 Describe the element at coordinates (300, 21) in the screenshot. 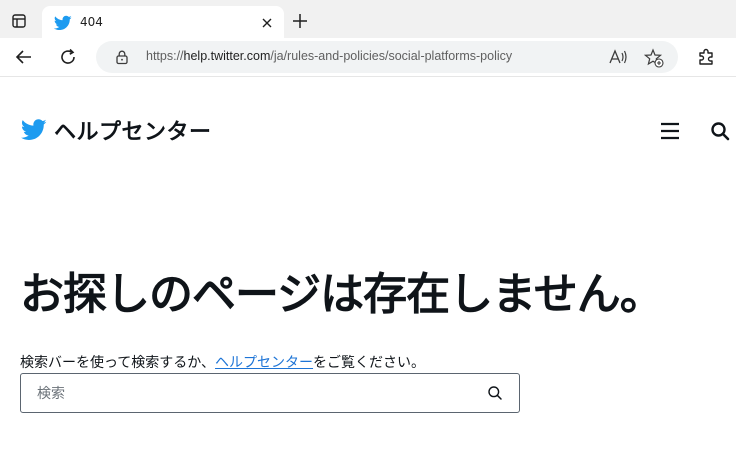

I see `new-tab-icon` at that location.